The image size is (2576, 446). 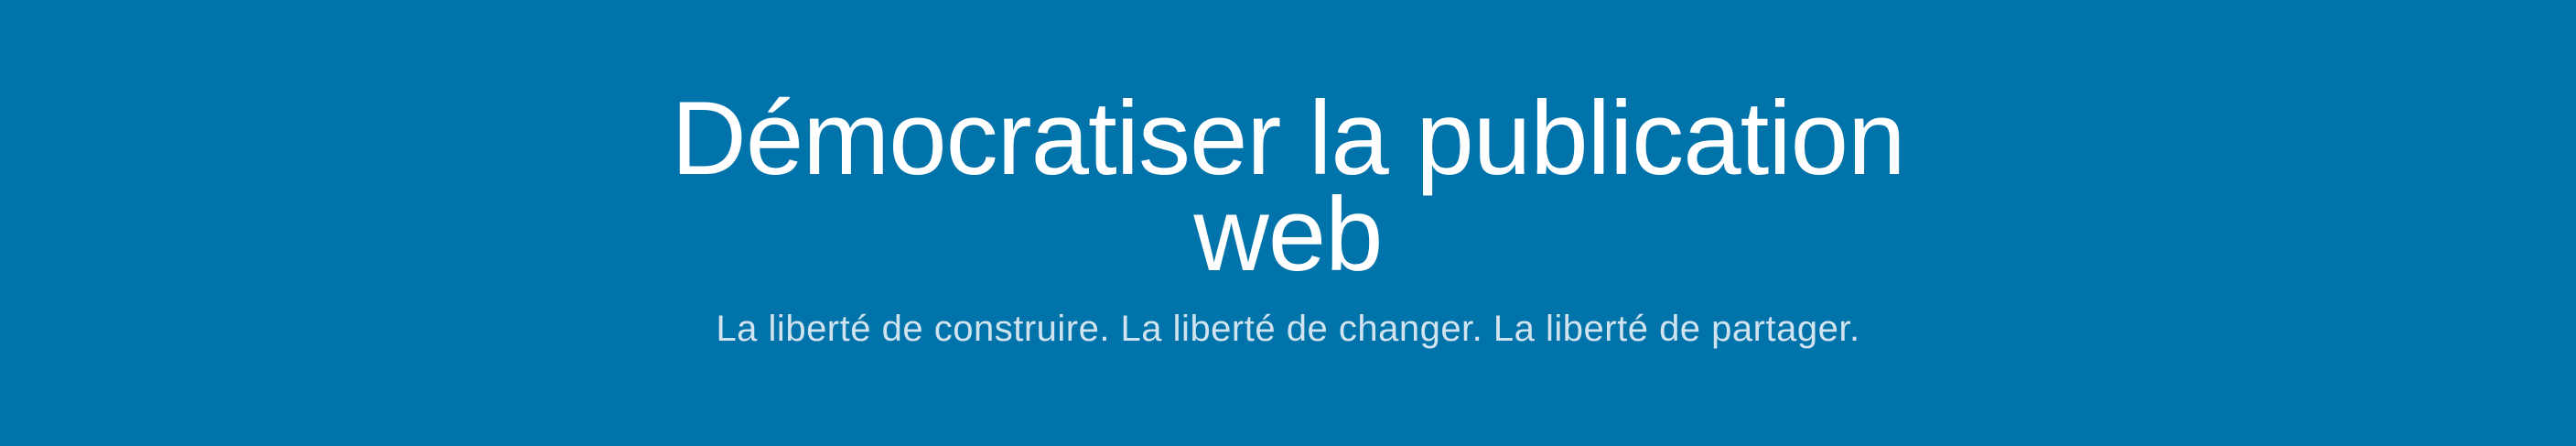 I want to click on hero-title-line-2: web, so click(x=1288, y=235).